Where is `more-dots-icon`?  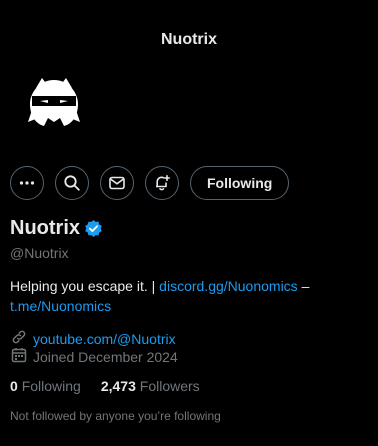
more-dots-icon is located at coordinates (27, 183).